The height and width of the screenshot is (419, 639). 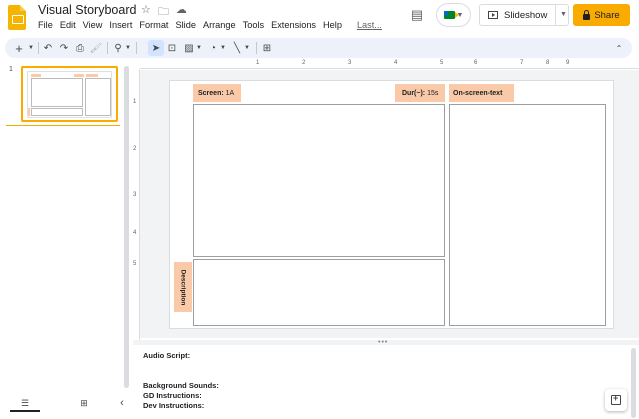 I want to click on ruler-mark: 7, so click(x=522, y=63).